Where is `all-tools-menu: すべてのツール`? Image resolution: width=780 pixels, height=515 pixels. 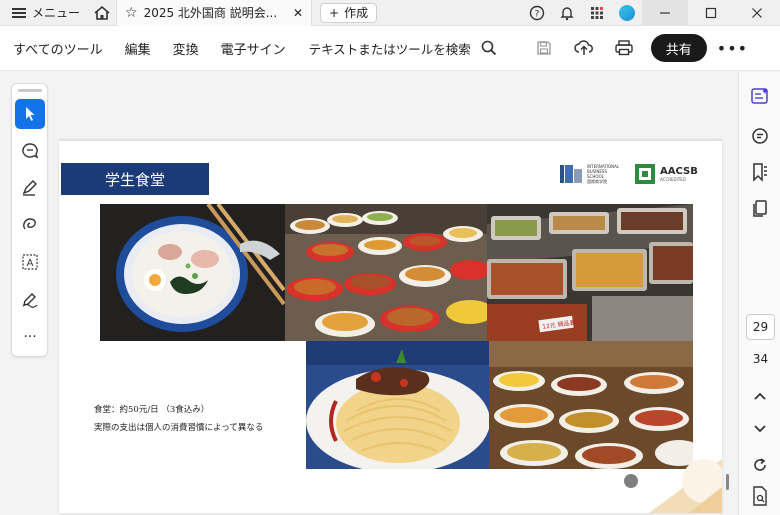
all-tools-menu: すべてのツール is located at coordinates (57, 48).